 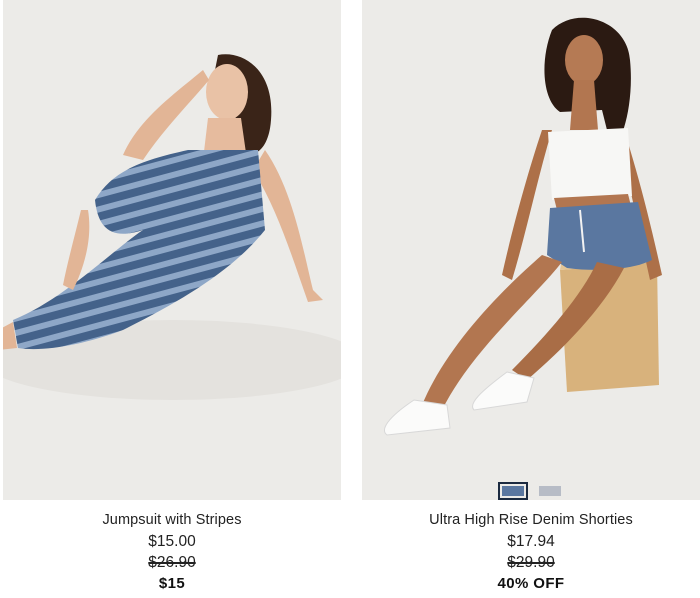 I want to click on promo-label: $15, so click(x=172, y=583).